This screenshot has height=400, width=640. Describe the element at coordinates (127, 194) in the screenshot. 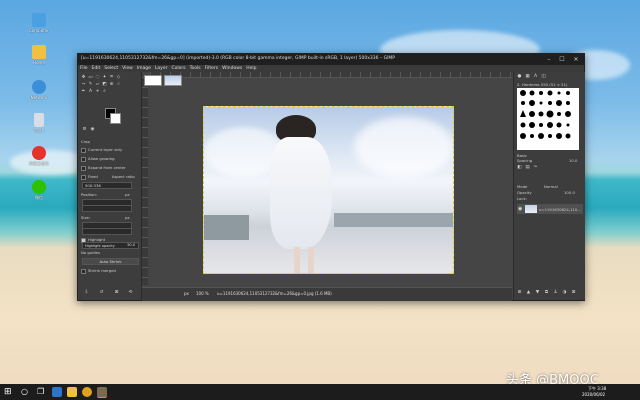

I see `position-unit: px` at that location.